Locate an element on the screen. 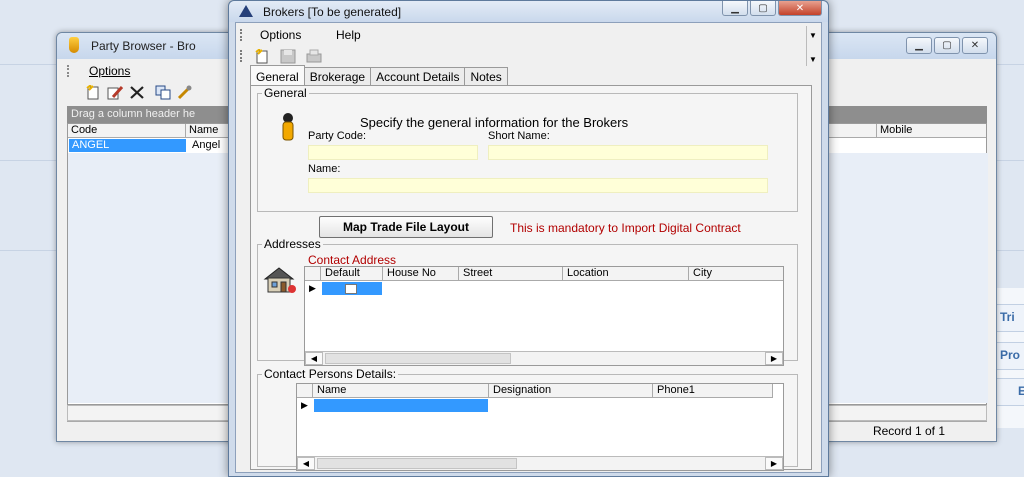 The image size is (1024, 477). house-icon is located at coordinates (279, 280).